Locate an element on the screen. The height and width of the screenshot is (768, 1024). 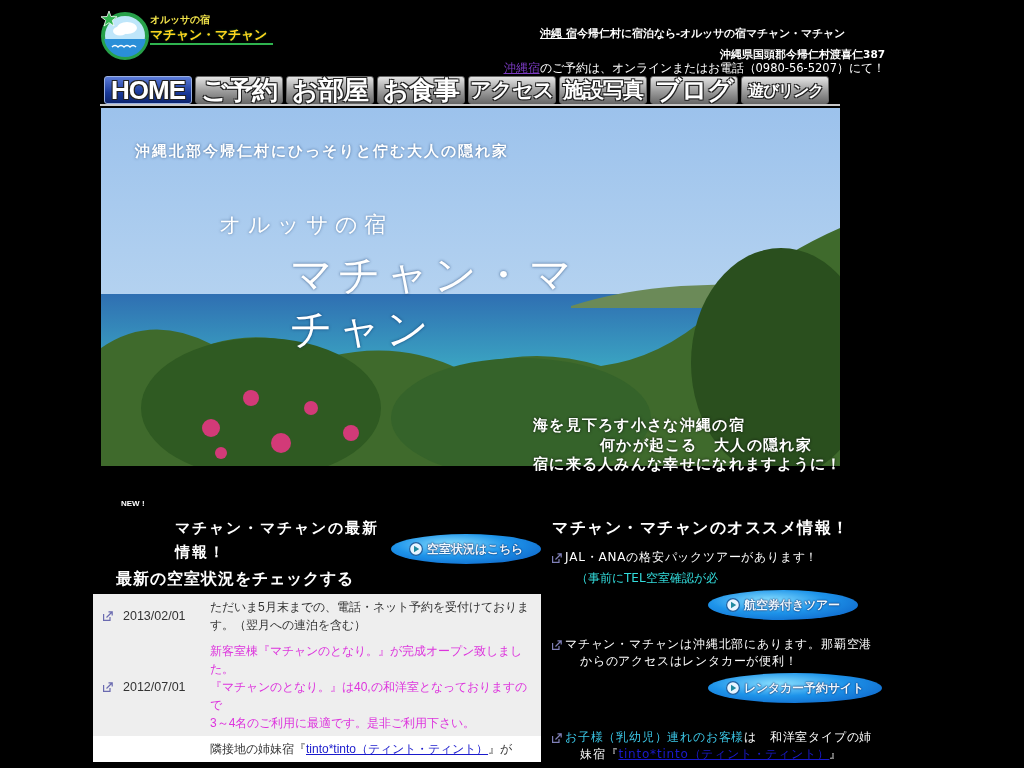
recommend-button: 航空券付きツアー is located at coordinates (783, 605).